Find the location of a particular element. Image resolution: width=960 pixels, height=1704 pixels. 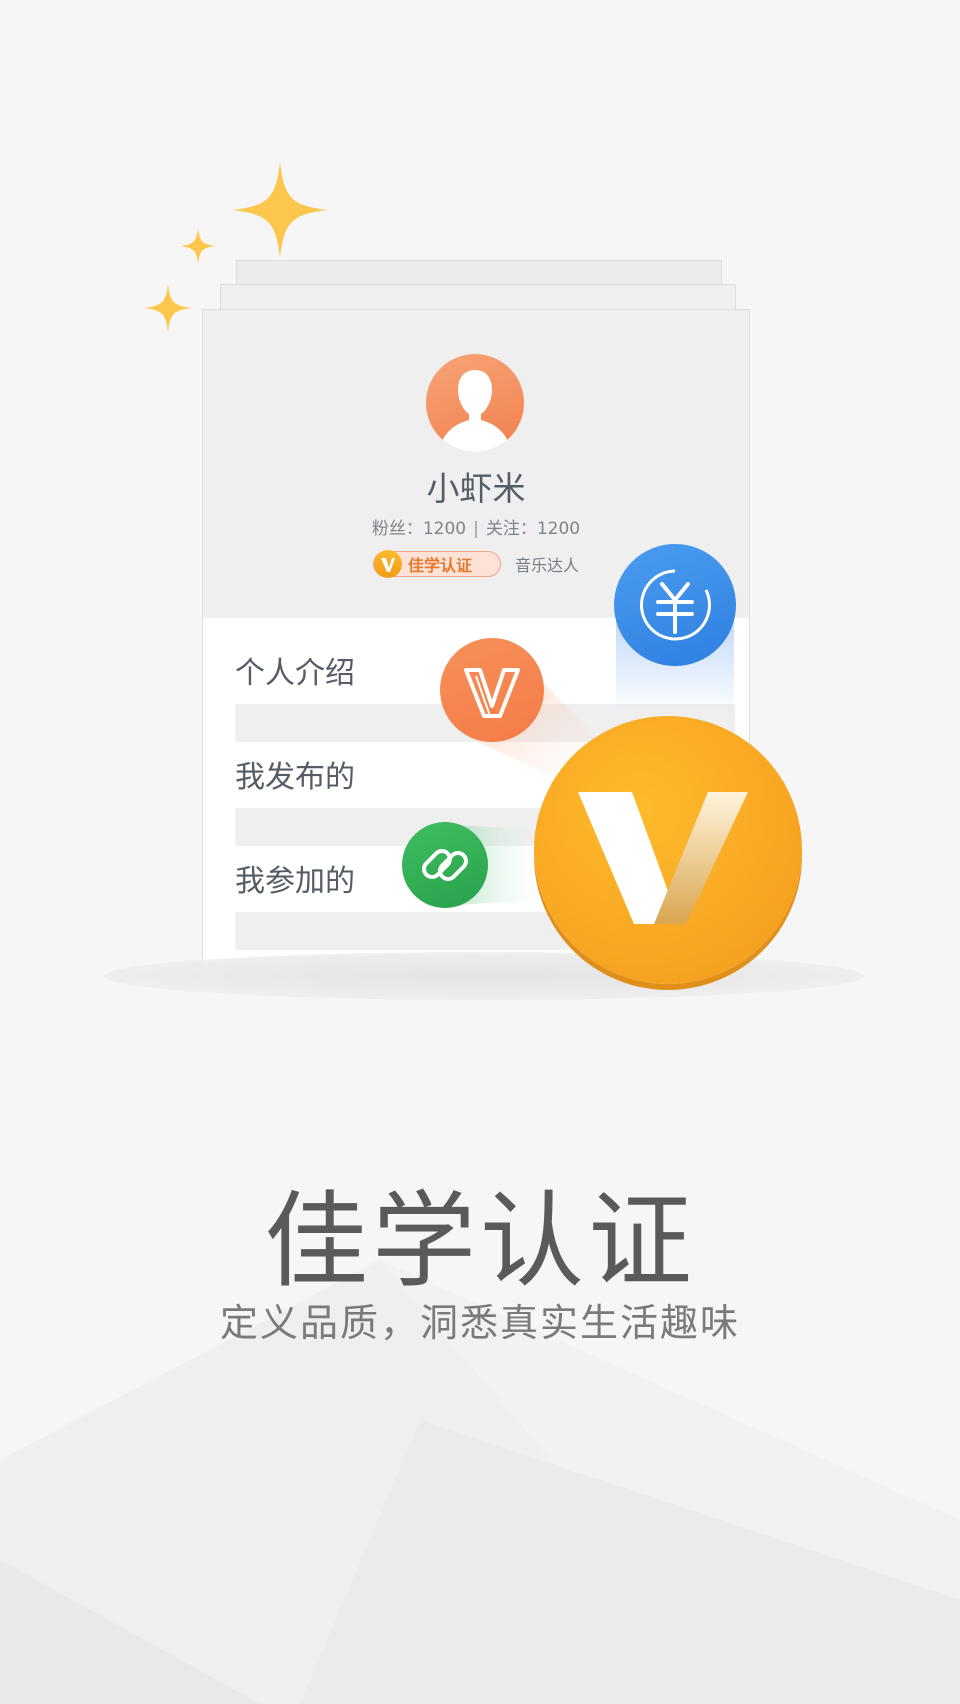

page-title: 佳学认证 is located at coordinates (479, 1241).